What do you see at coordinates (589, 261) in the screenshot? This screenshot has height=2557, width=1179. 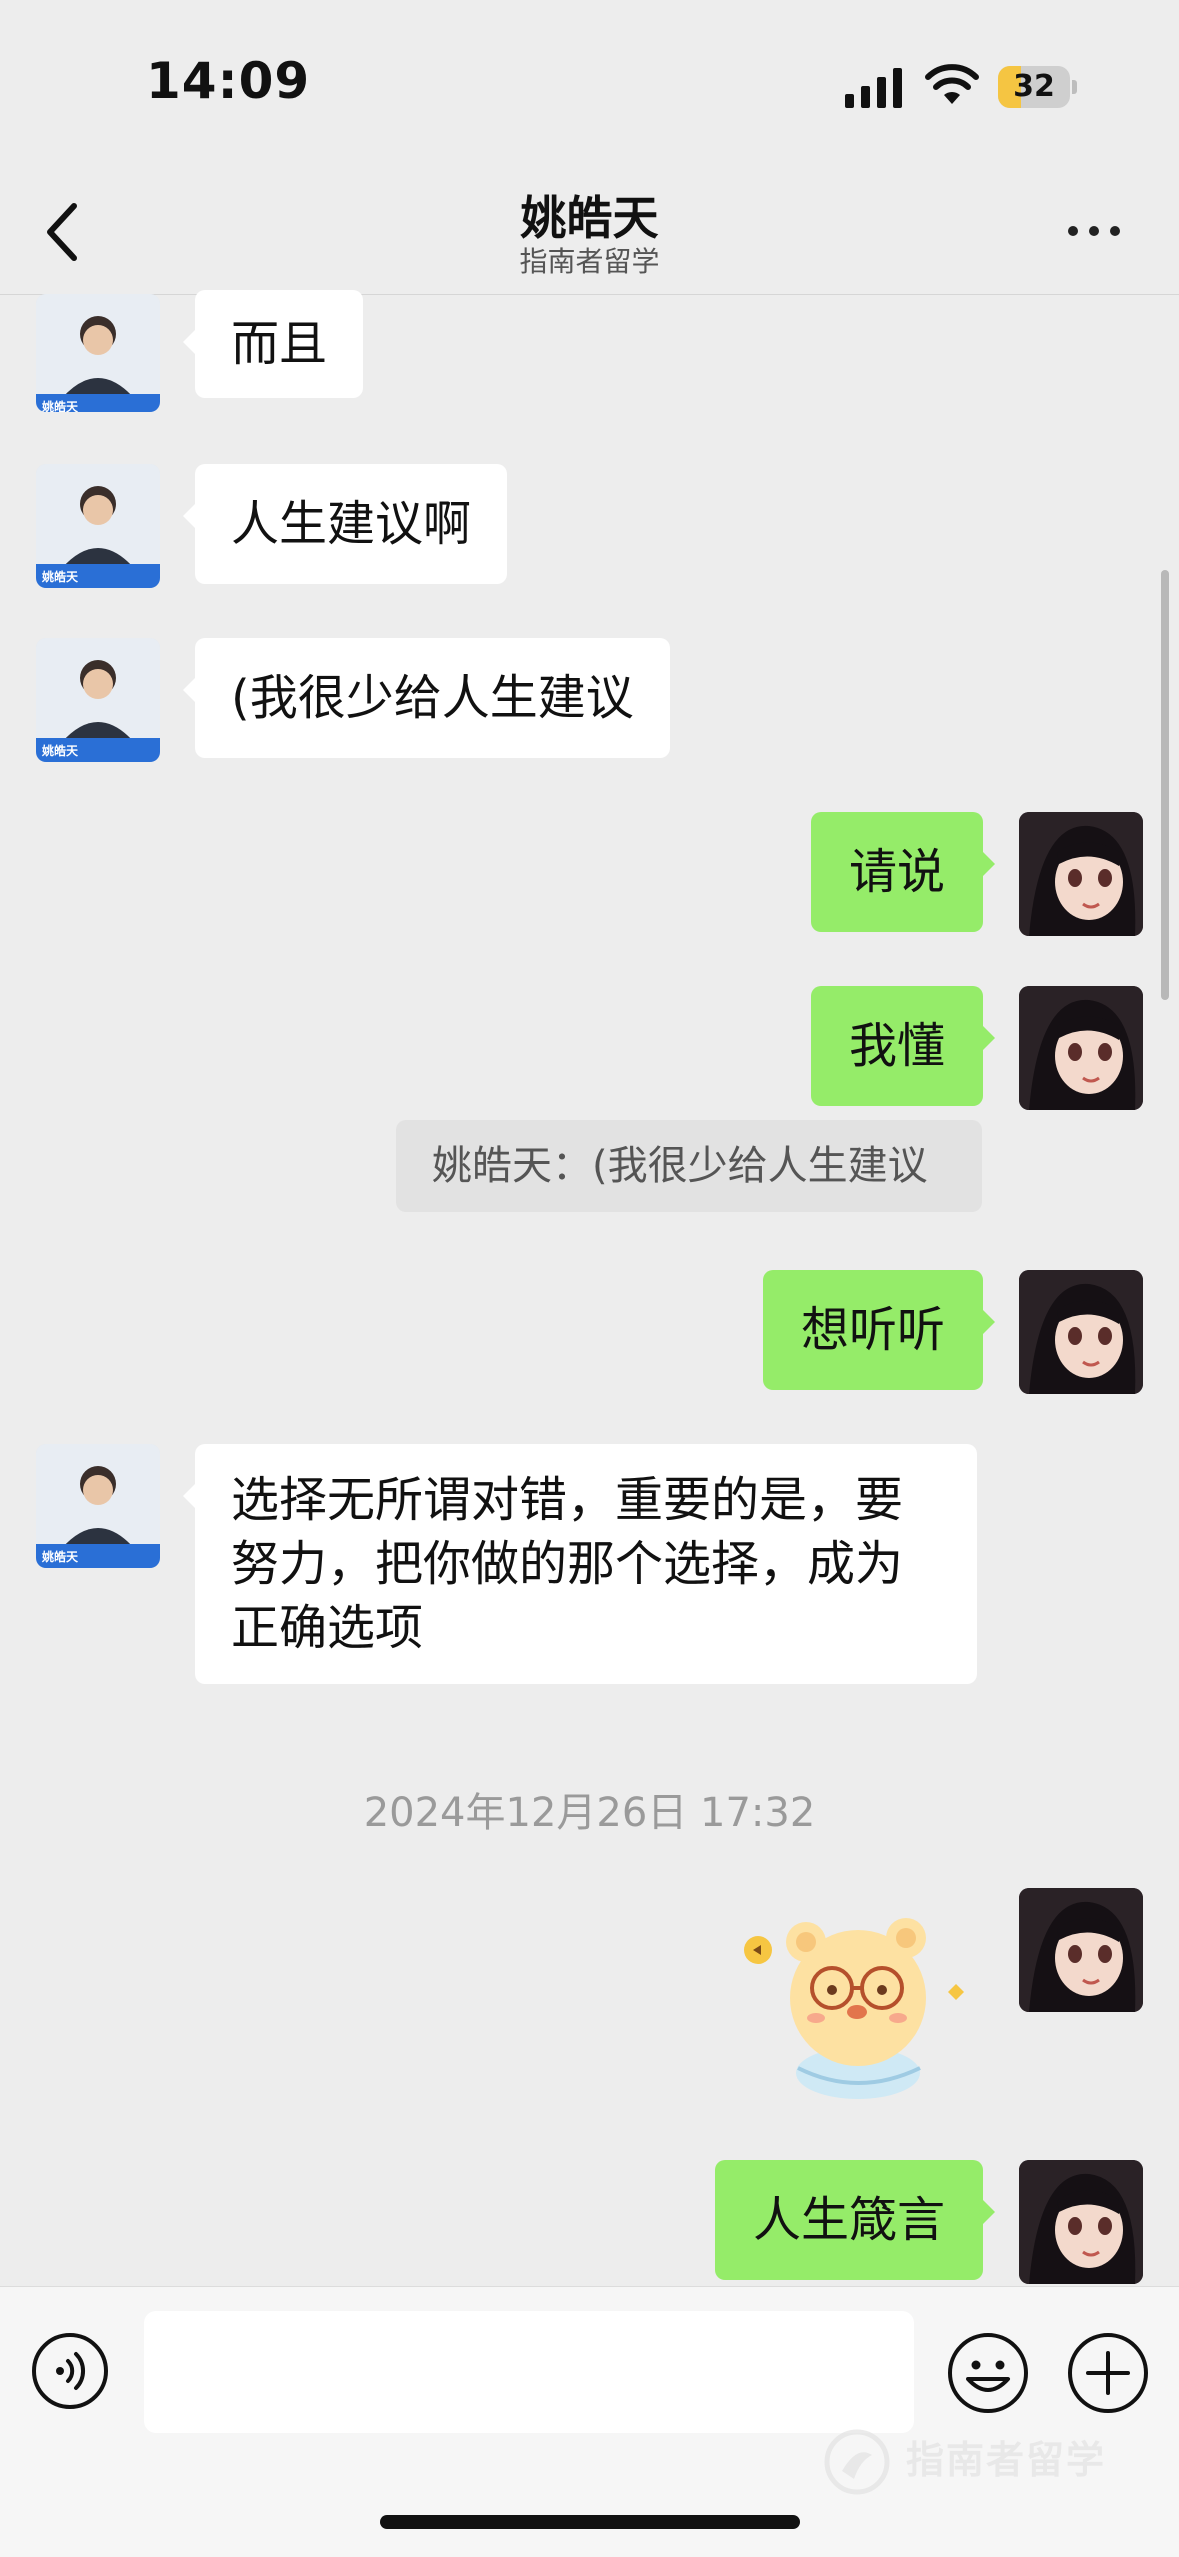 I see `chat-subtitle: 指南者留学` at bounding box center [589, 261].